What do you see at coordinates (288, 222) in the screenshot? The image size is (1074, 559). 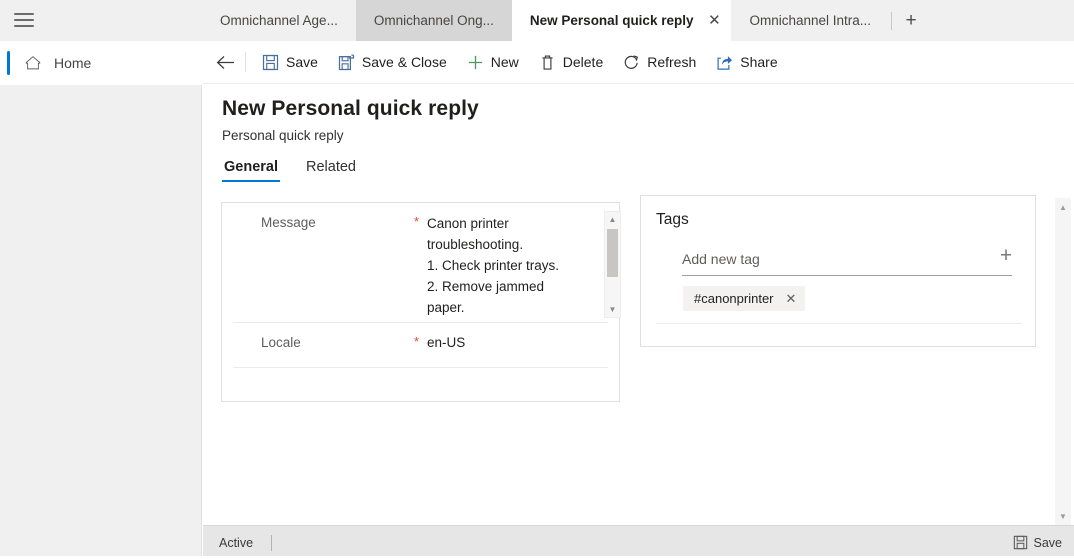 I see `message-field-label: Message` at bounding box center [288, 222].